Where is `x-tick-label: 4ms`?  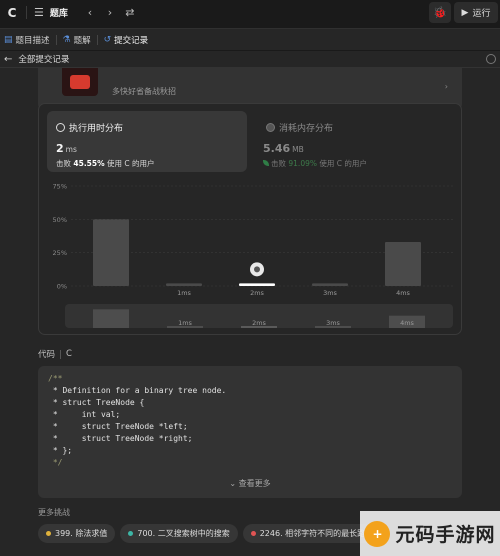 x-tick-label: 4ms is located at coordinates (403, 292).